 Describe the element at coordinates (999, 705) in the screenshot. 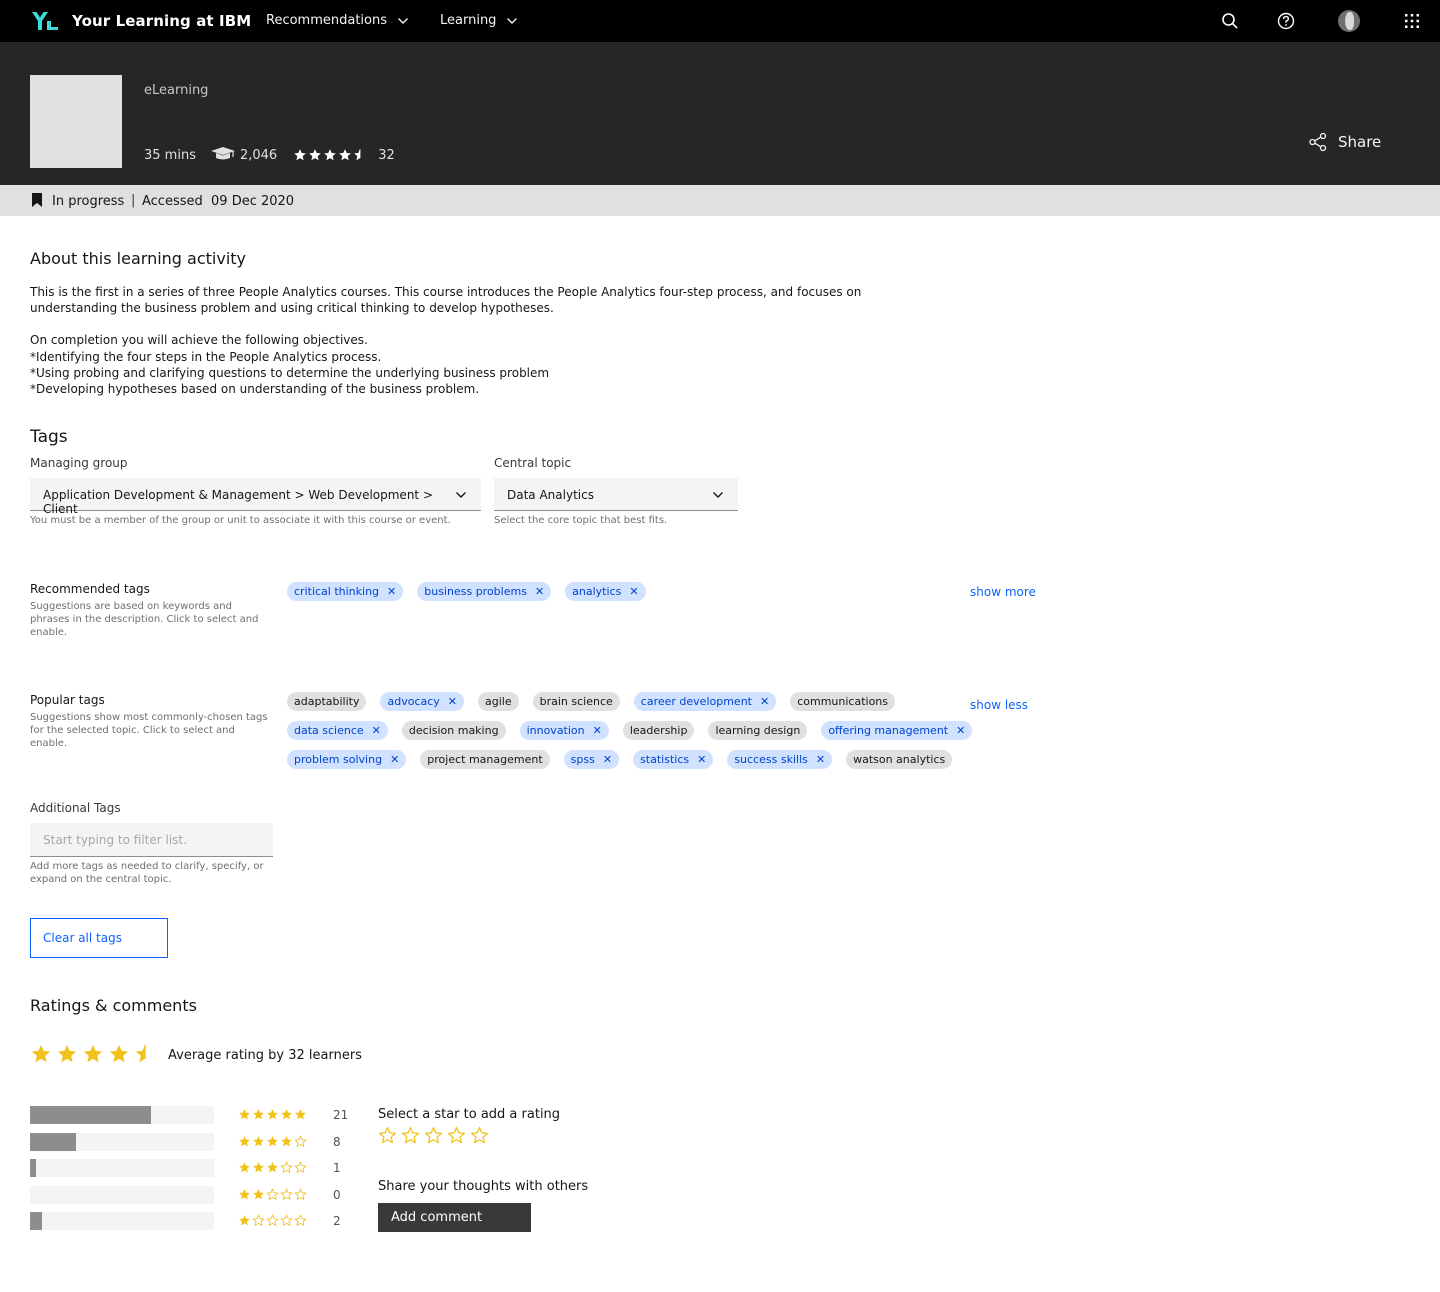

I see `show-less-link: show less` at that location.